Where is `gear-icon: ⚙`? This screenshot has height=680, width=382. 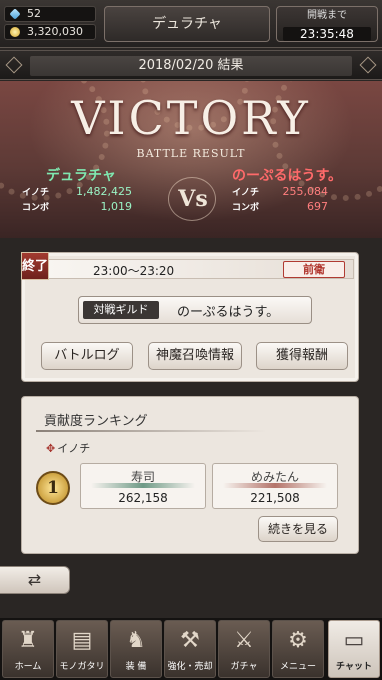 gear-icon: ⚙ is located at coordinates (298, 640).